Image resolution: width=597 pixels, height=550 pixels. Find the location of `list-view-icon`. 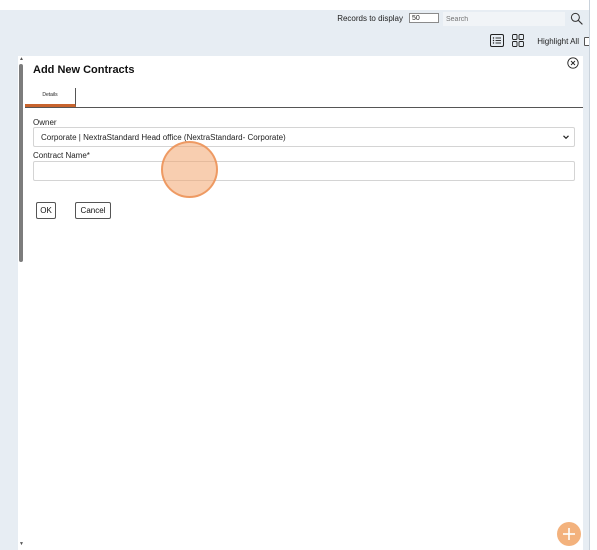

list-view-icon is located at coordinates (497, 40).